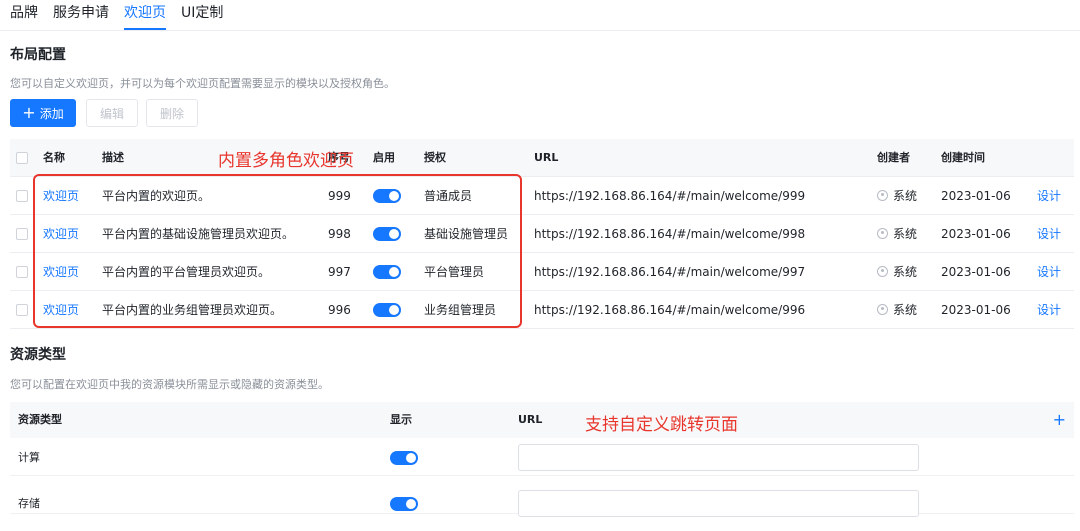 Image resolution: width=1080 pixels, height=531 pixels. Describe the element at coordinates (54, 157) in the screenshot. I see `column-header-name: 名称` at that location.